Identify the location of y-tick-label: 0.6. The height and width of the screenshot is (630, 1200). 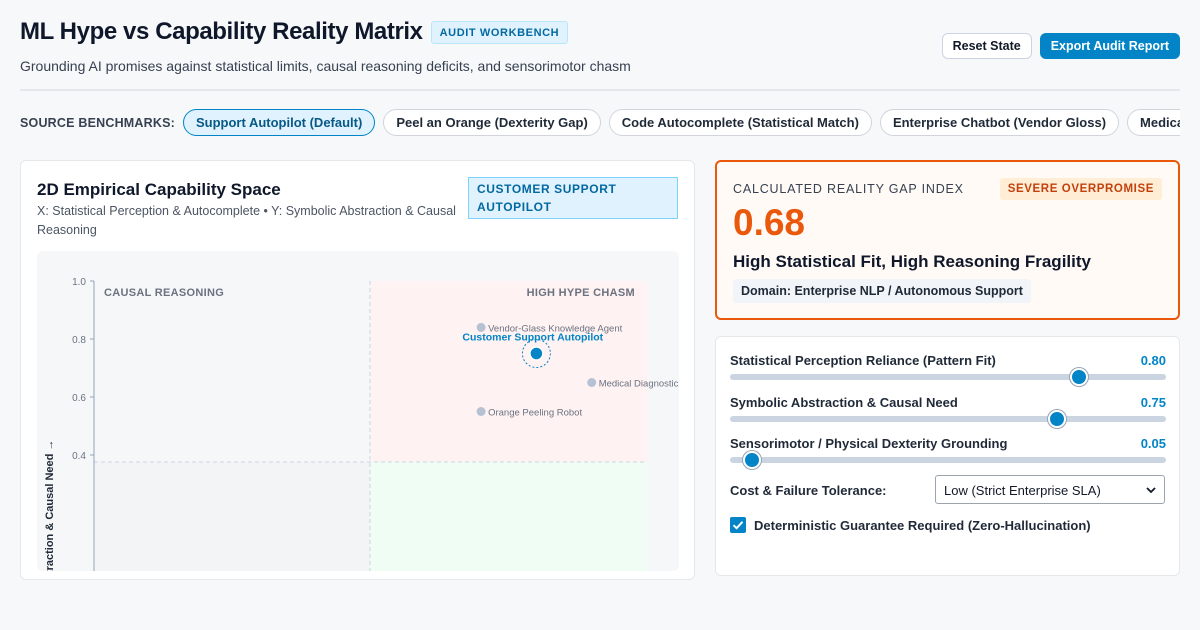
(79, 398).